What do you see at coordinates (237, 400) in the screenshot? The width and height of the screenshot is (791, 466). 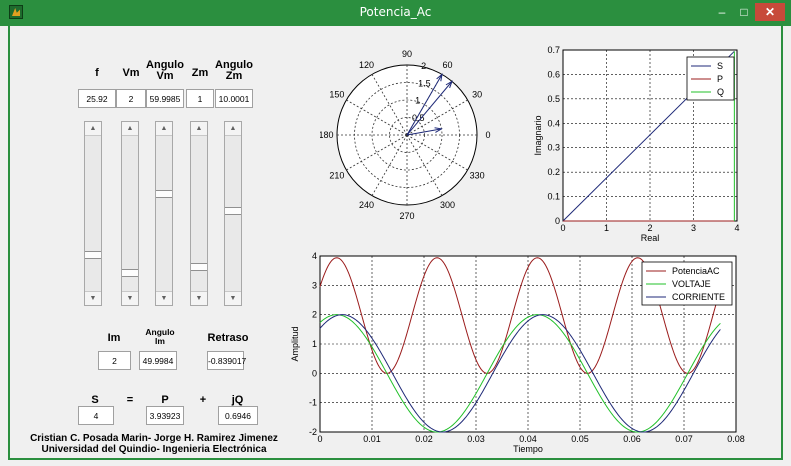 I see `label-jq: jQ` at bounding box center [237, 400].